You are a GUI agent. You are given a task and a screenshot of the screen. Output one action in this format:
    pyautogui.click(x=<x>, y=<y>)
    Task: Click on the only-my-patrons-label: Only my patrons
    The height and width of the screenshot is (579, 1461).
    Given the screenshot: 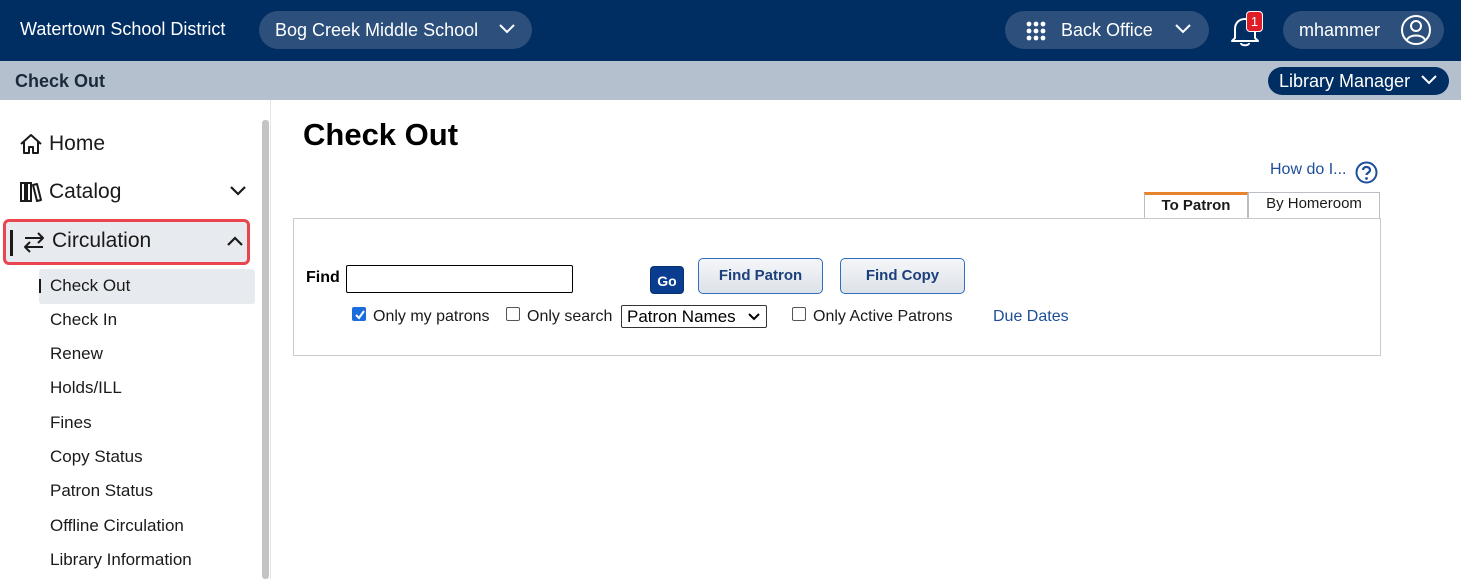 What is the action you would take?
    pyautogui.click(x=431, y=316)
    